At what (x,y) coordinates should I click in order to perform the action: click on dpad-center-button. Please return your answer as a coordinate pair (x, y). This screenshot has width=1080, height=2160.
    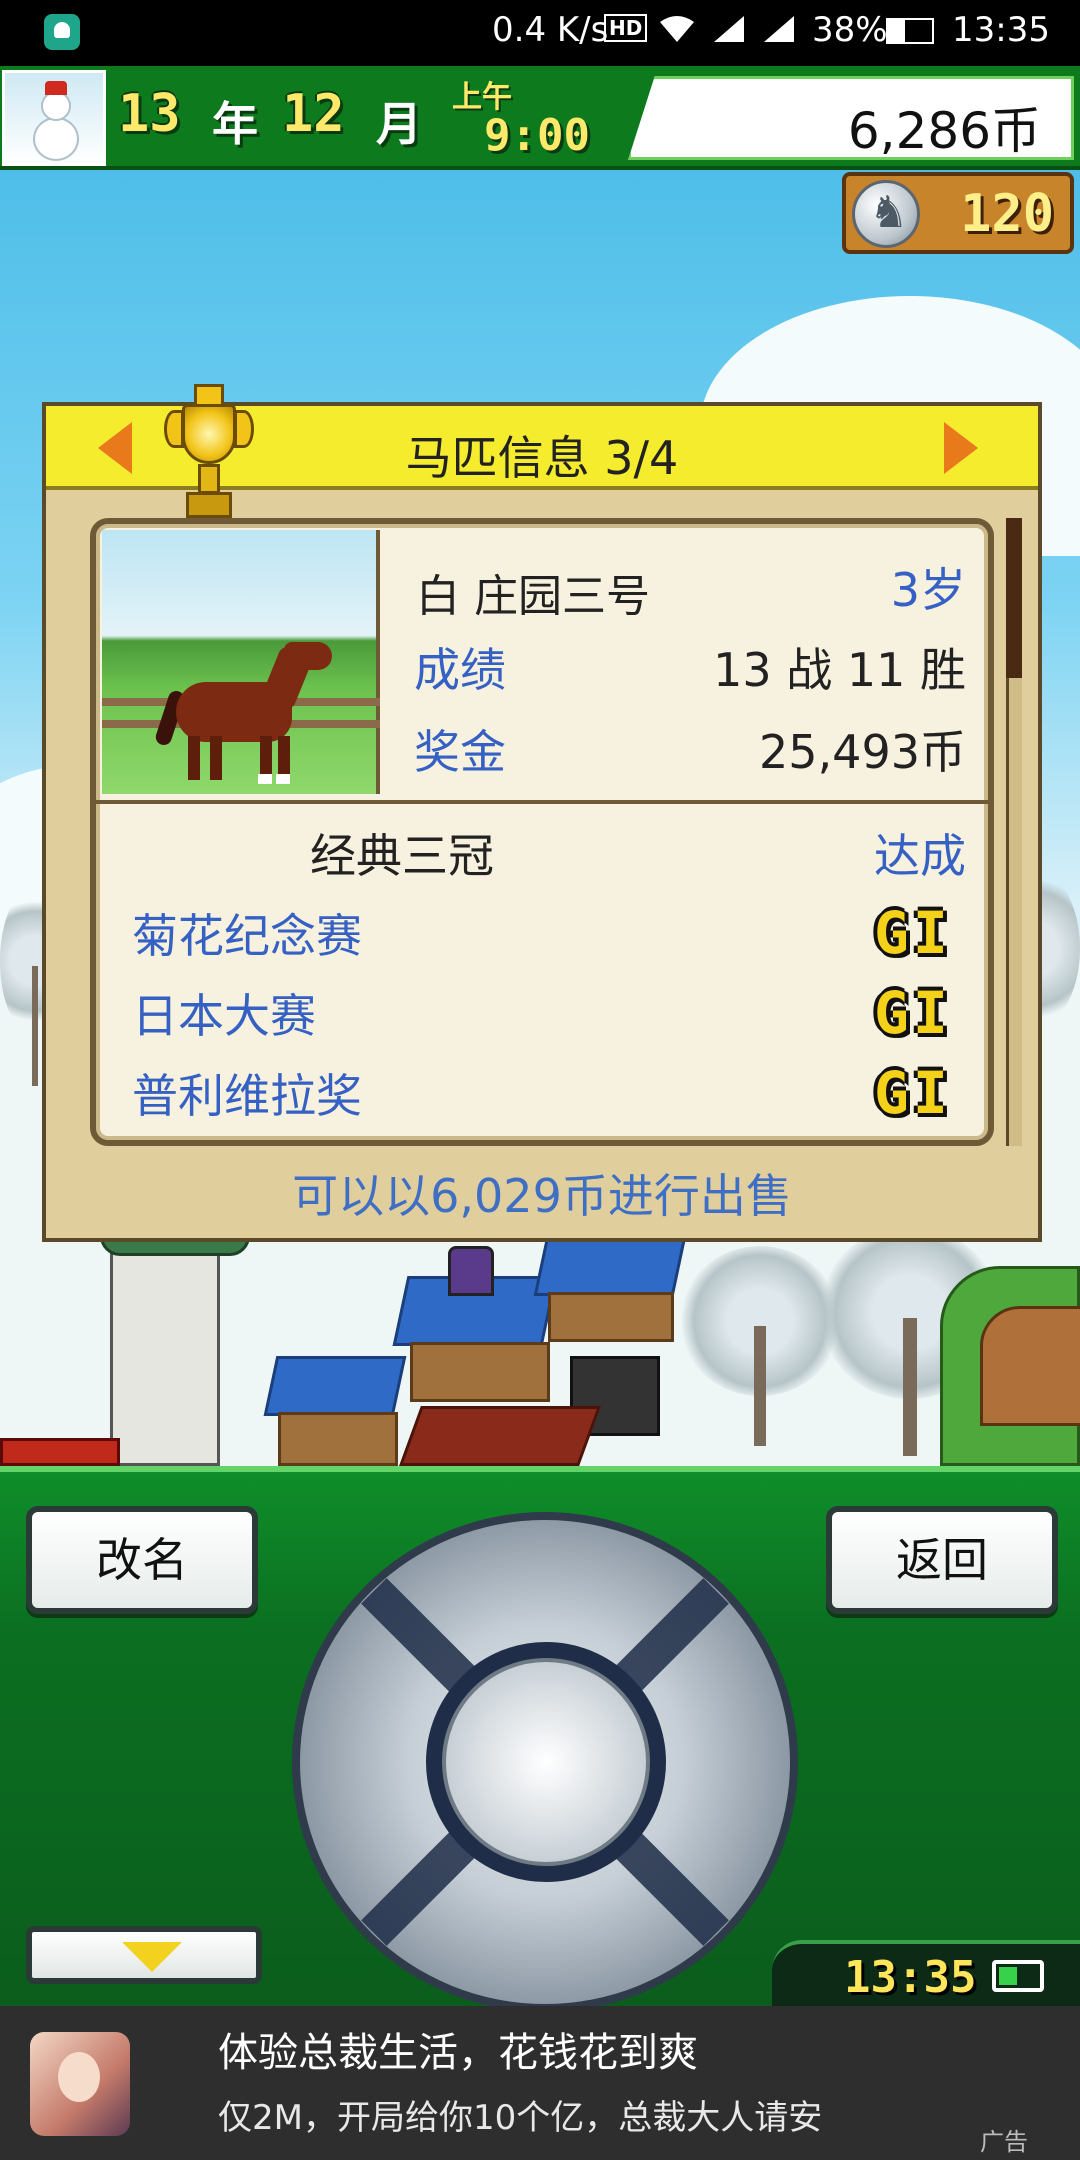
    Looking at the image, I should click on (546, 1762).